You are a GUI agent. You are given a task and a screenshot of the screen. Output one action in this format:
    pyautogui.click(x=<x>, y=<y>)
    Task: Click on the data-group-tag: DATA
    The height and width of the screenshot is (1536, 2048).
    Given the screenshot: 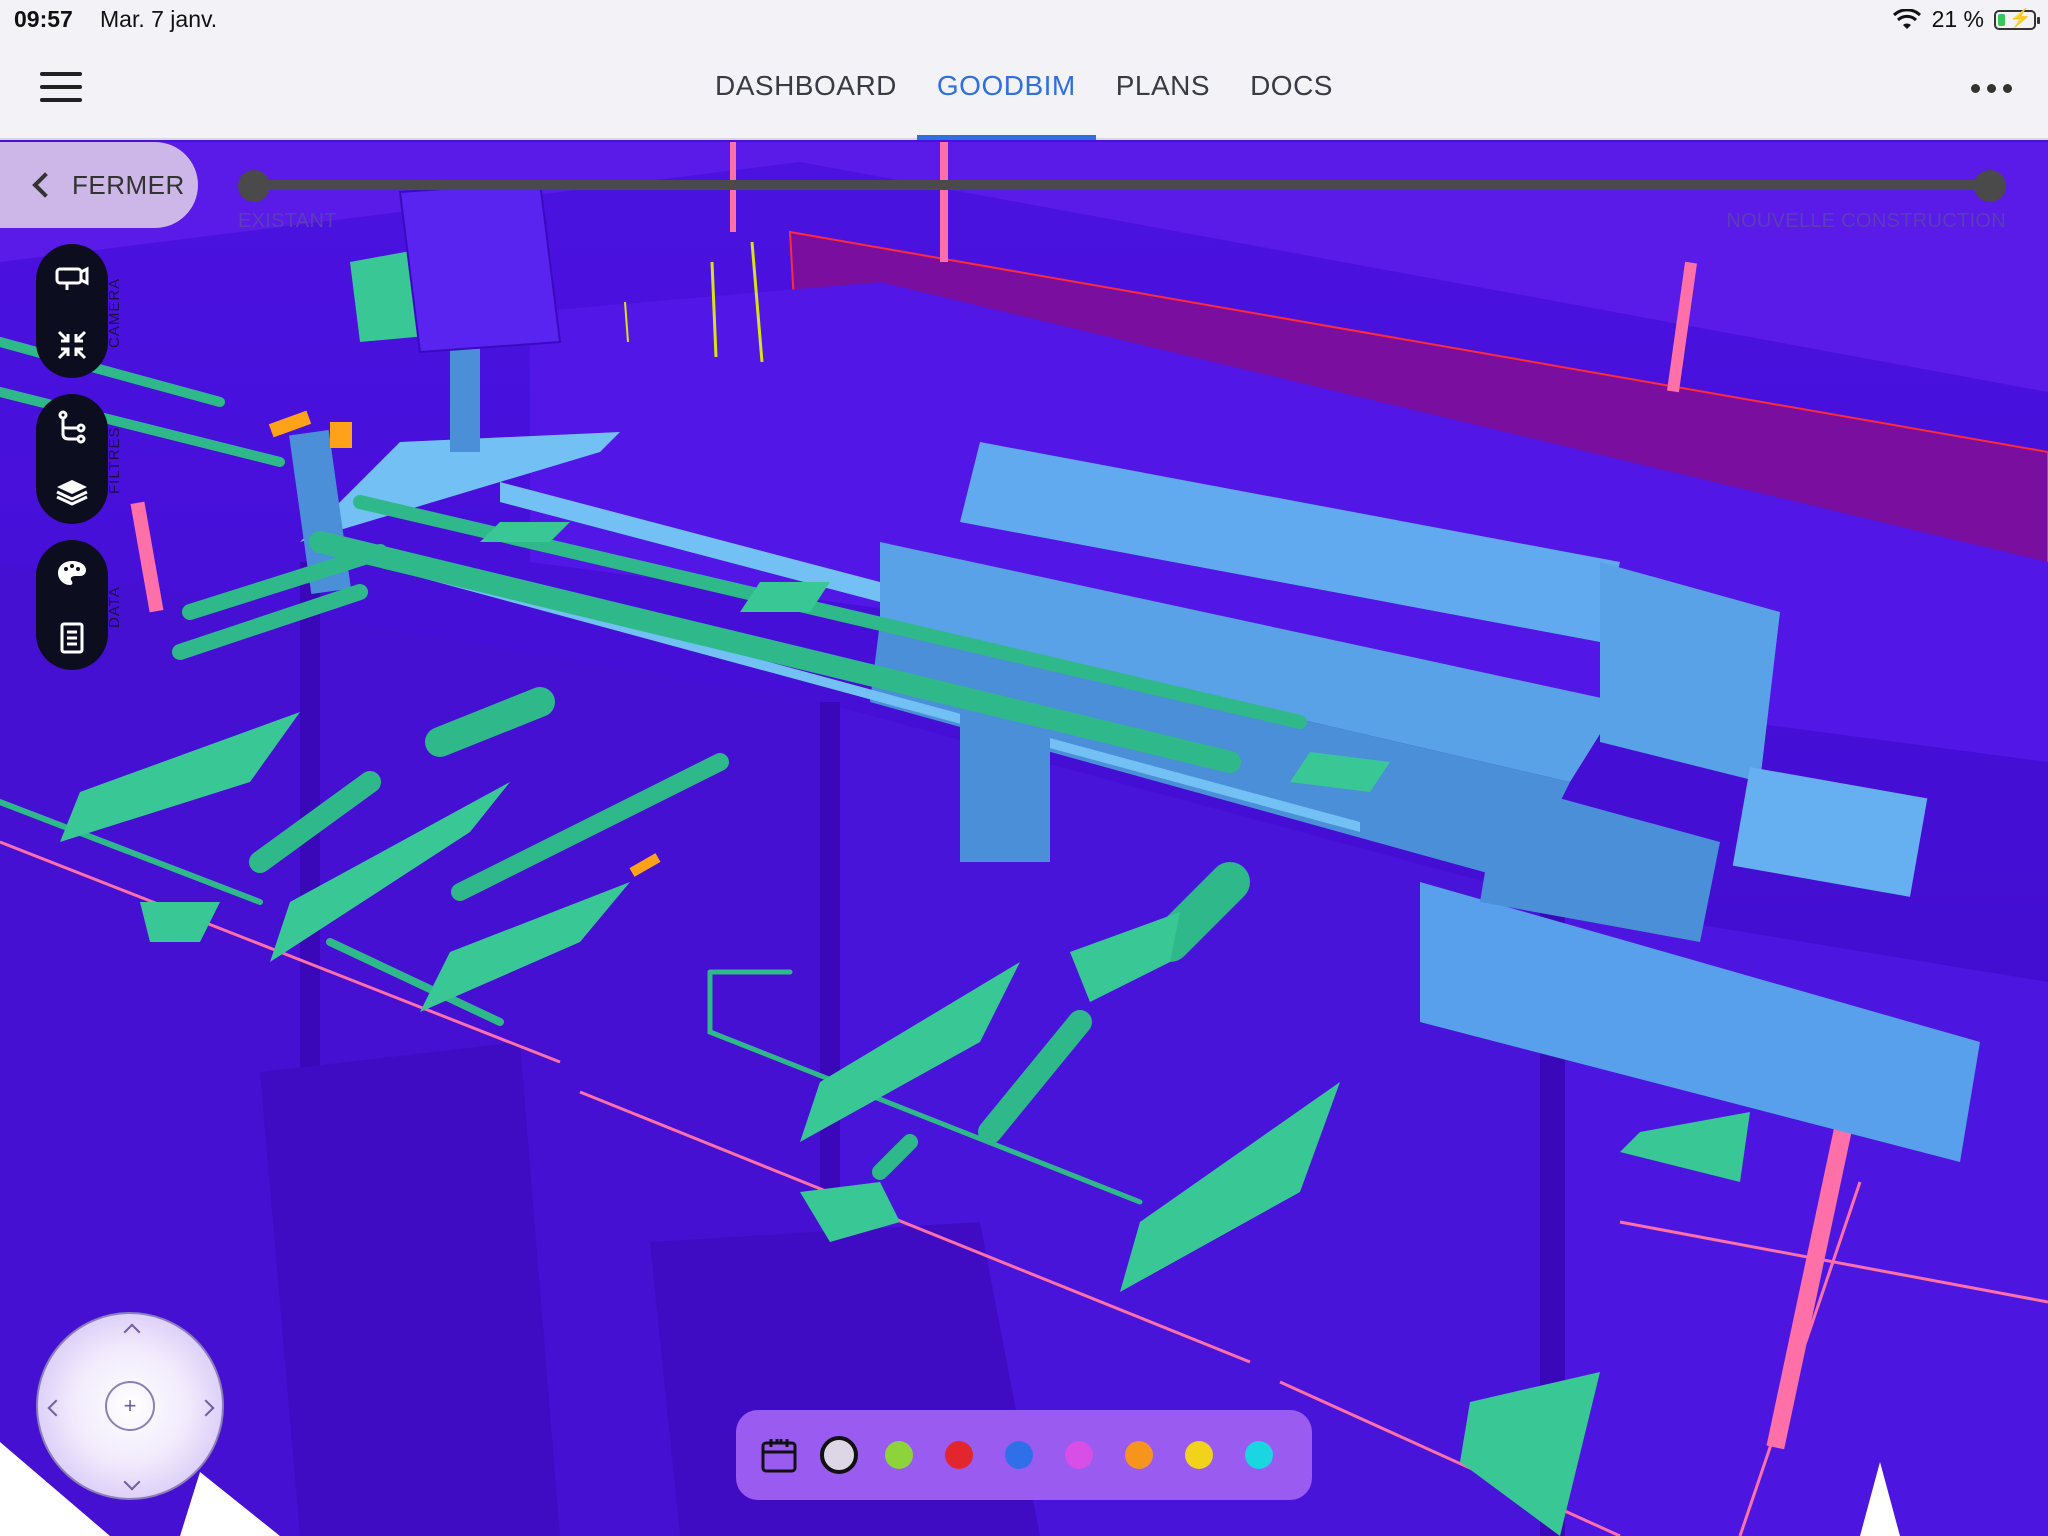 What is the action you would take?
    pyautogui.click(x=114, y=607)
    